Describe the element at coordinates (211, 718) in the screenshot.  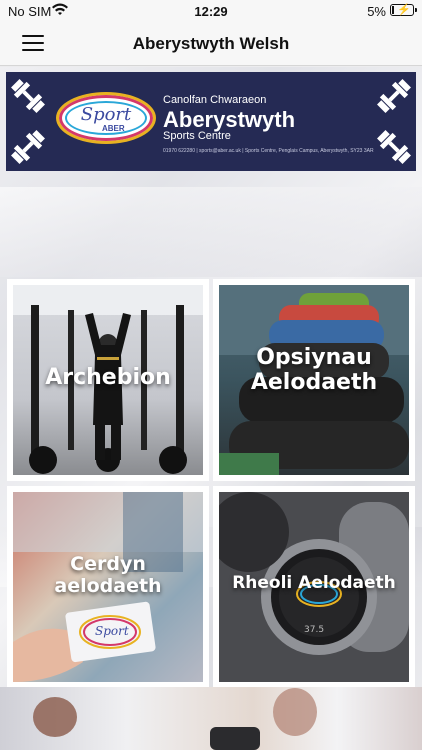
I see `bottom-photo-strip` at that location.